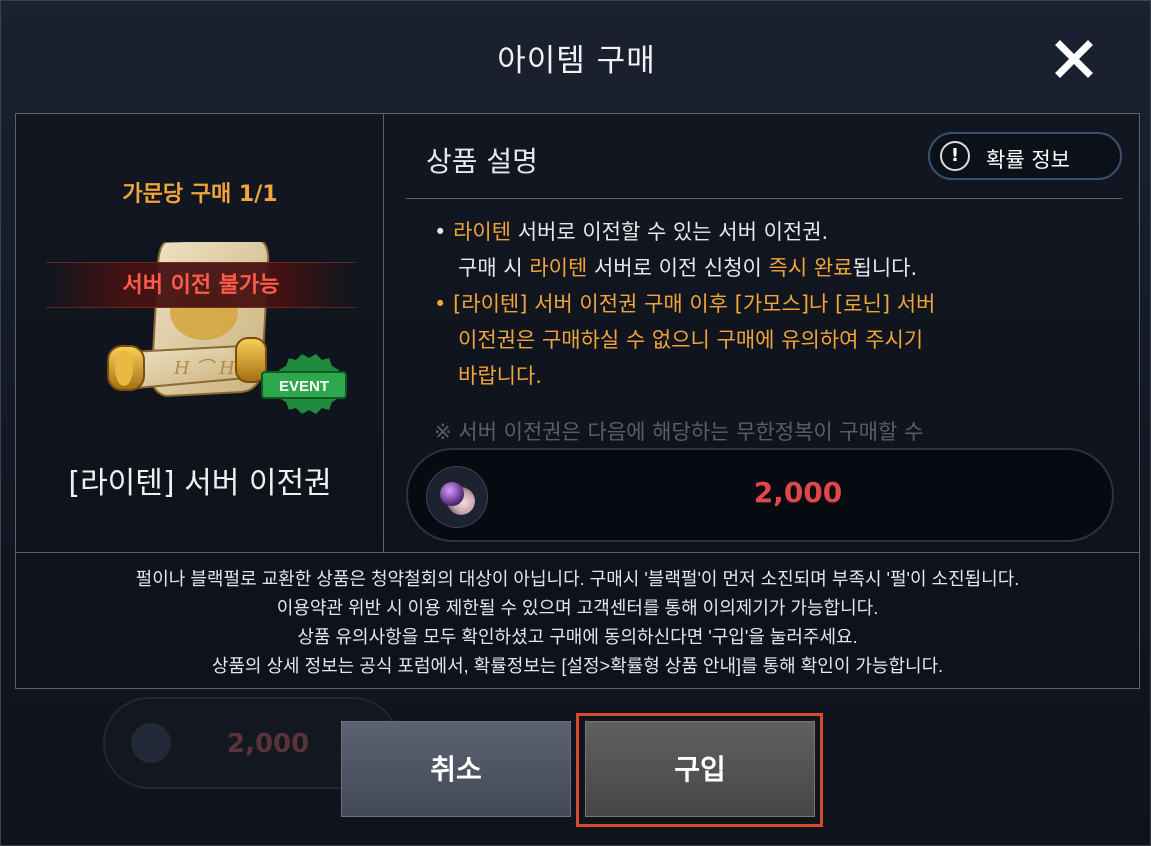 The width and height of the screenshot is (1151, 846). Describe the element at coordinates (798, 492) in the screenshot. I see `price-value: 2,000` at that location.